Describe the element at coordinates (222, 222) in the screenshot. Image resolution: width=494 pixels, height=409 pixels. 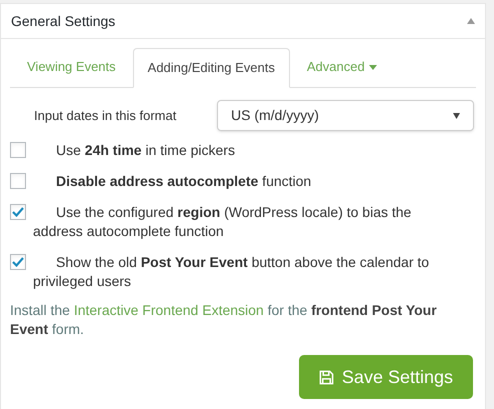
I see `option-label: Use the configured region (WordPress locale) to bias the address autocomplete function` at that location.